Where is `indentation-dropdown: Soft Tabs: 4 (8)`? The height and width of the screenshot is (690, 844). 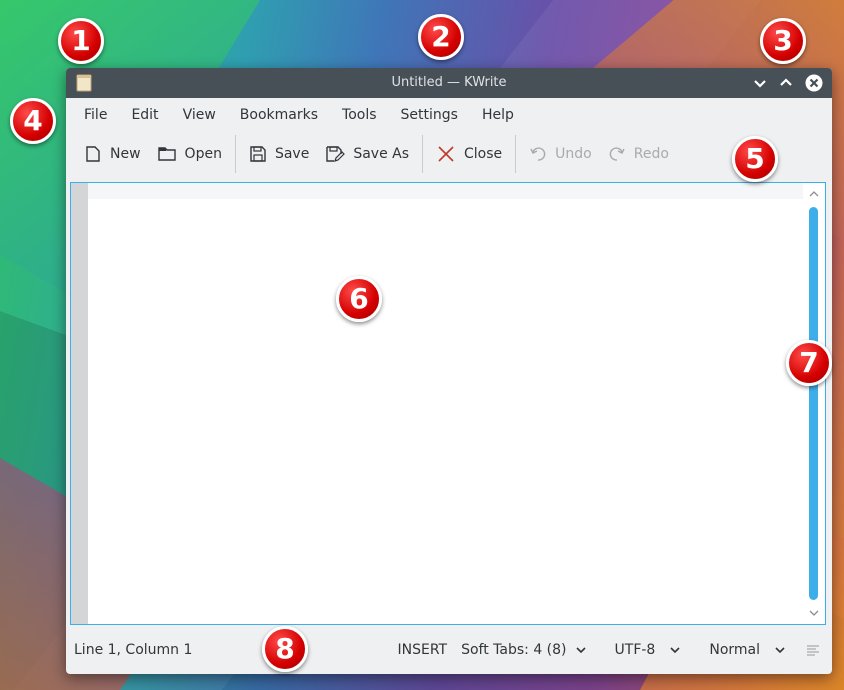
indentation-dropdown: Soft Tabs: 4 (8) is located at coordinates (523, 650).